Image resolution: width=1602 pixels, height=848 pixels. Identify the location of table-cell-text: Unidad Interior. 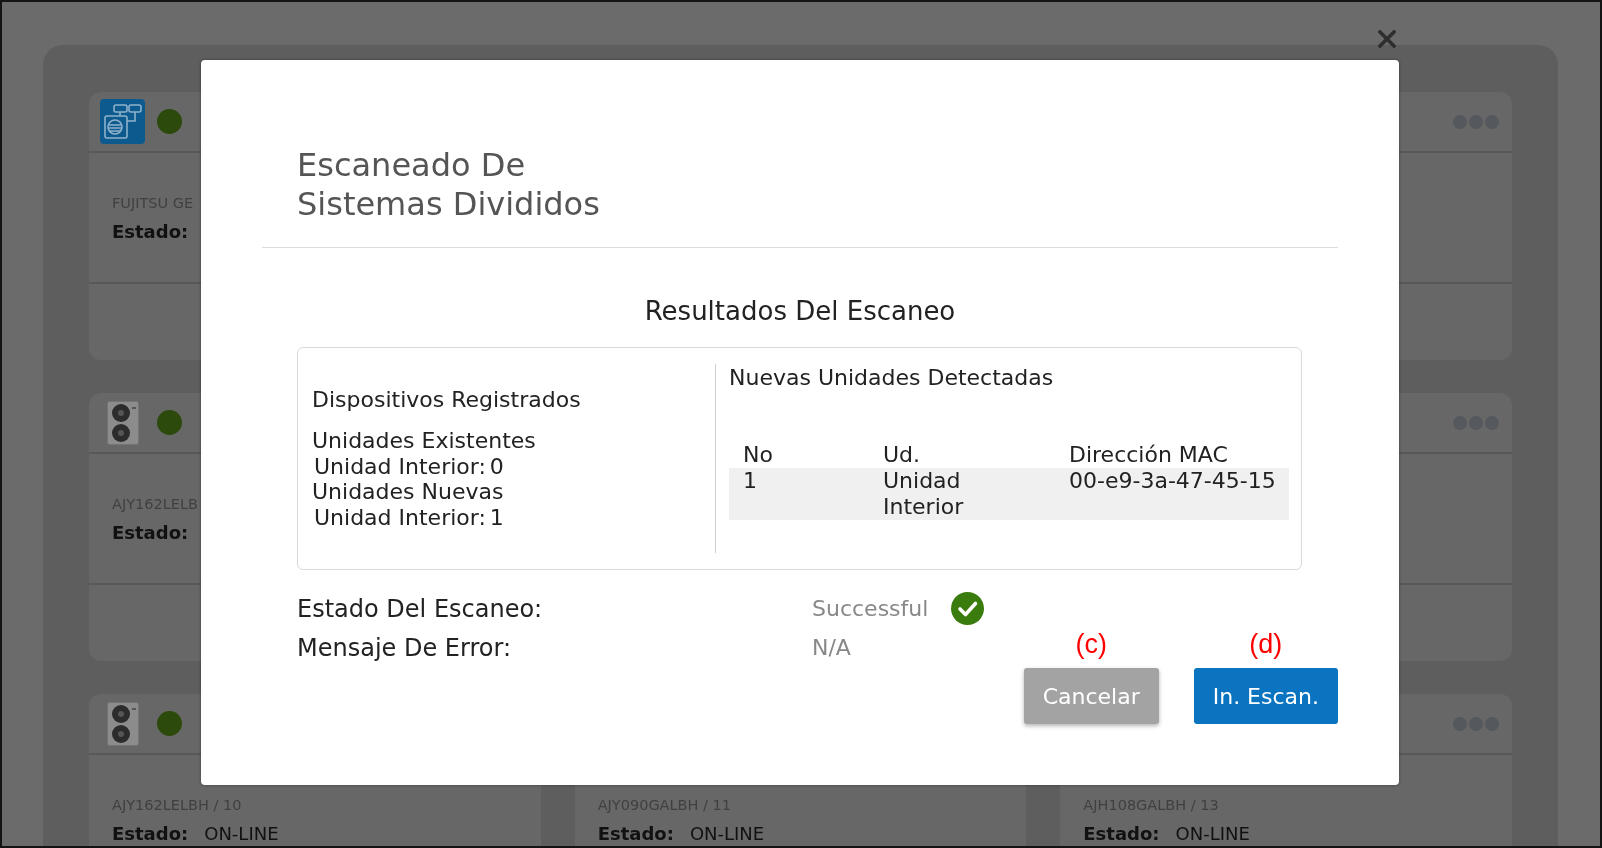
(924, 494).